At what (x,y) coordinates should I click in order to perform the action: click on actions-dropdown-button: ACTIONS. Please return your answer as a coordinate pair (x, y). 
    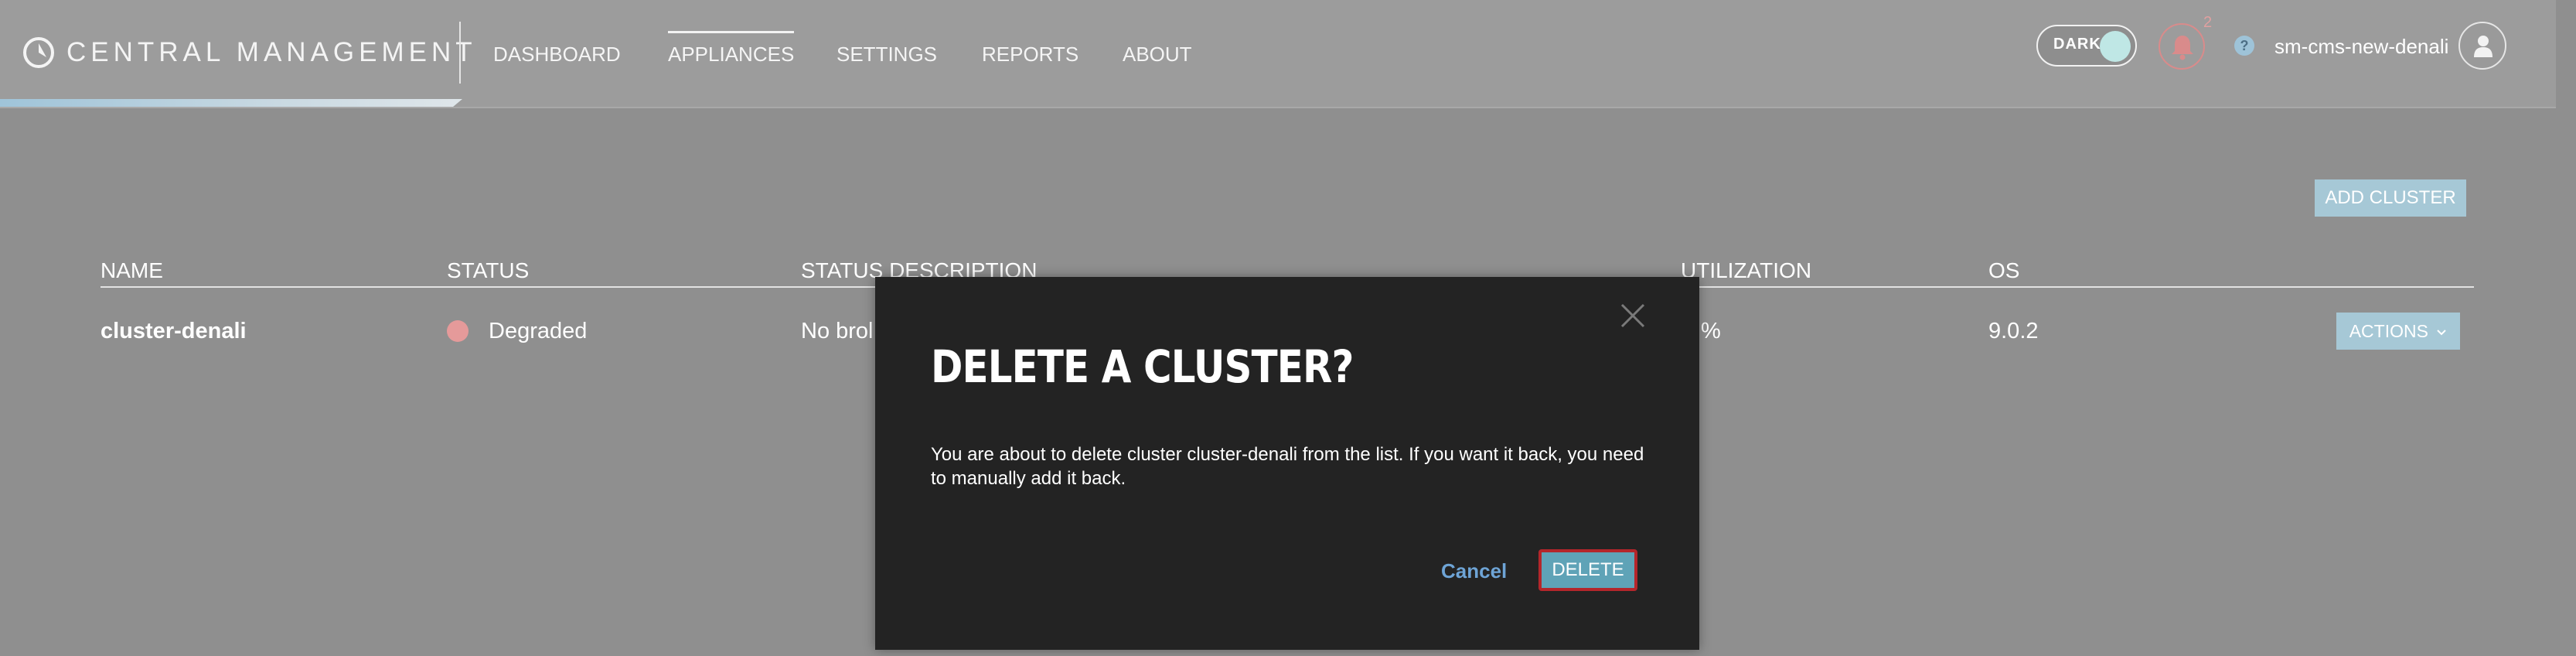
    Looking at the image, I should click on (2398, 332).